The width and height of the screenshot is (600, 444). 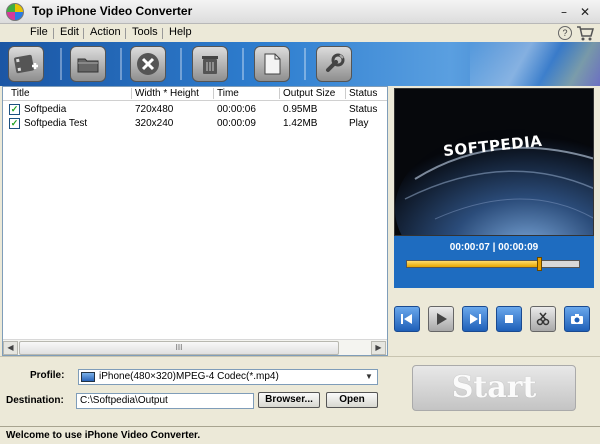 I want to click on video-preview: SOFTPEDIA, so click(x=494, y=162).